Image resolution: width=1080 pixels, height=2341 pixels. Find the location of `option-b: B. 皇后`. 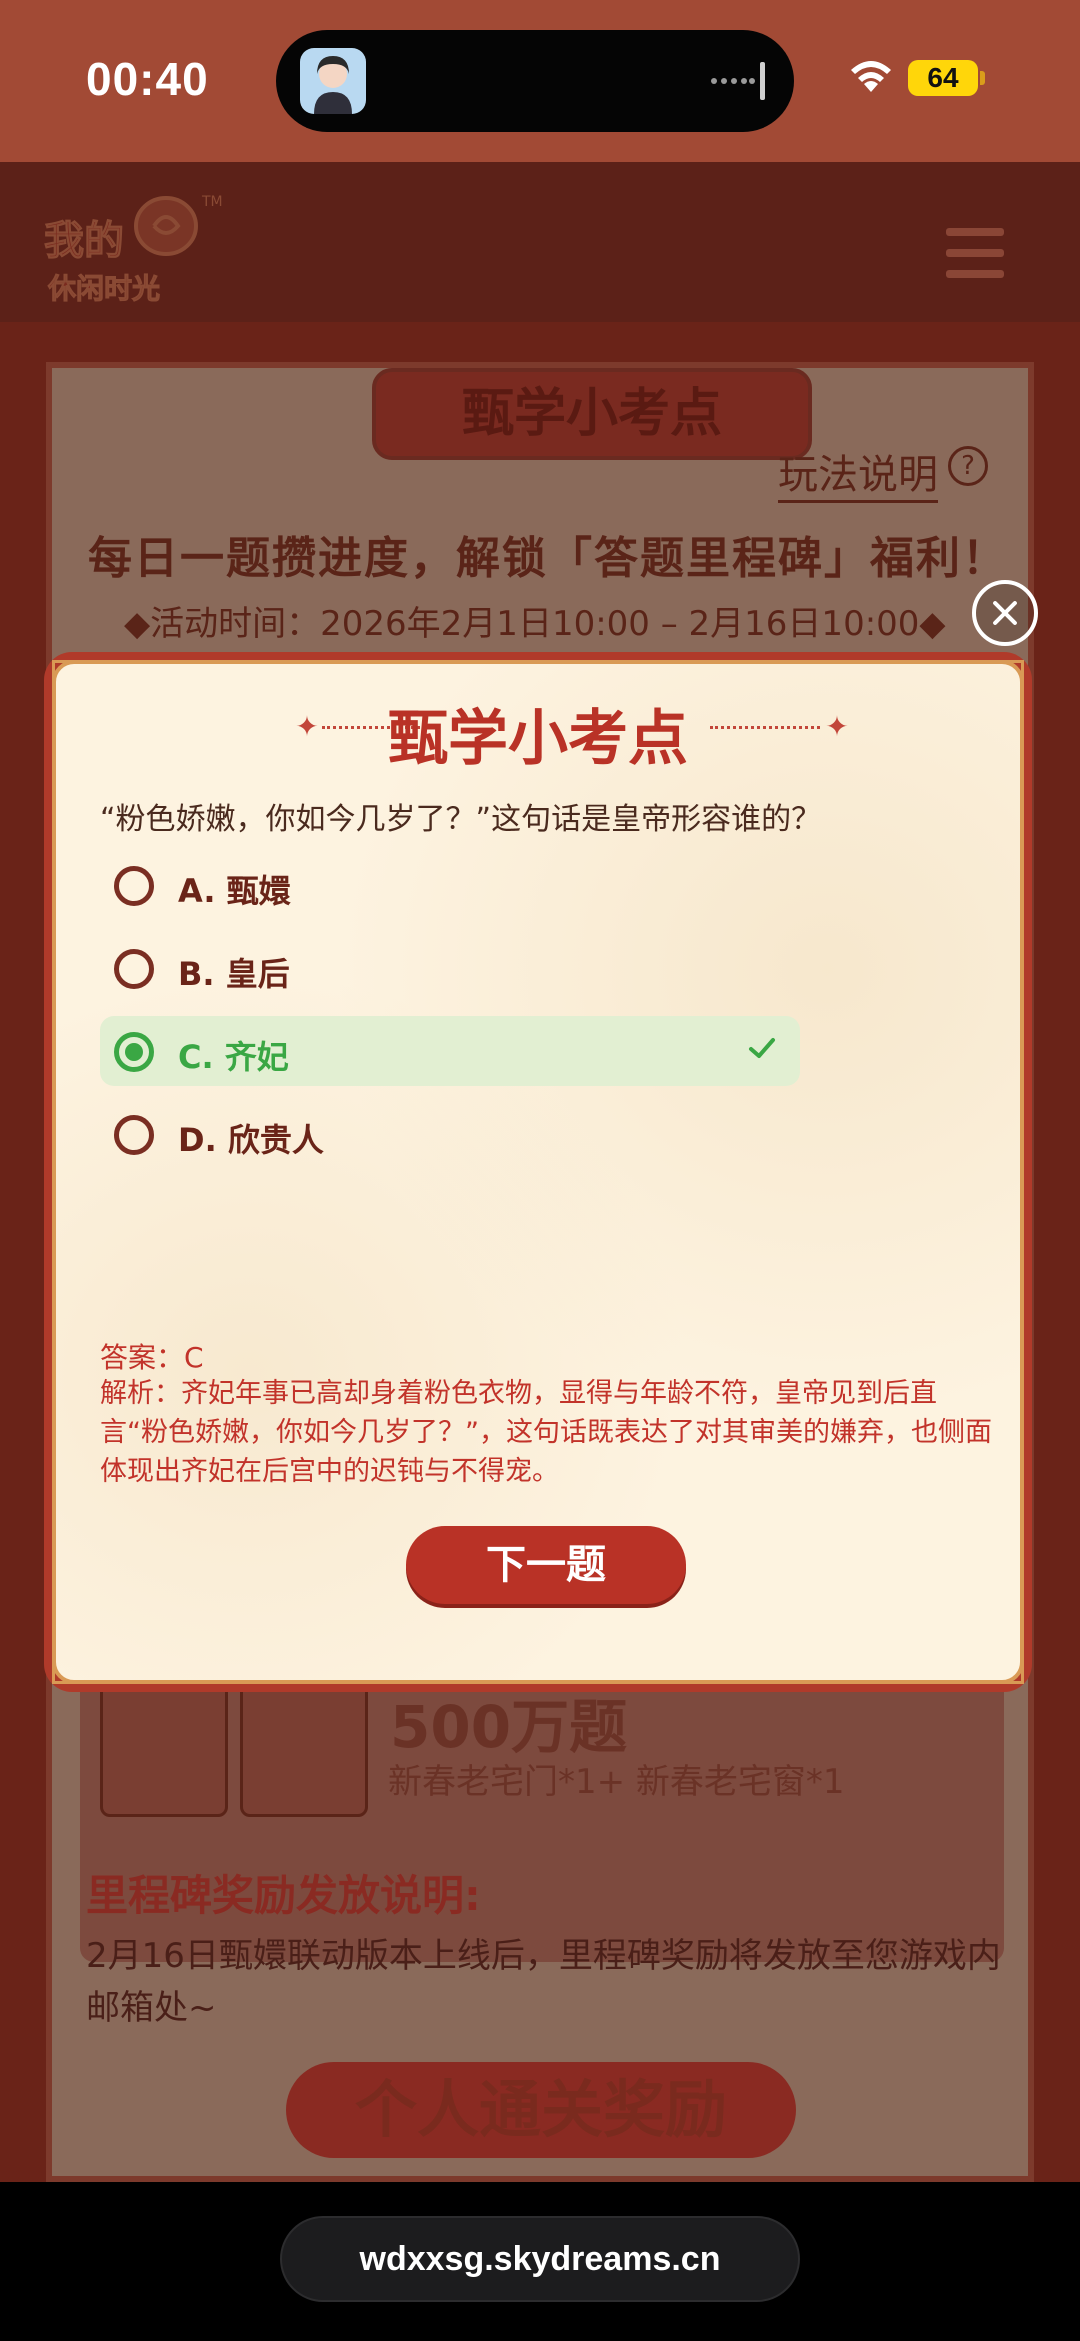

option-b: B. 皇后 is located at coordinates (450, 968).